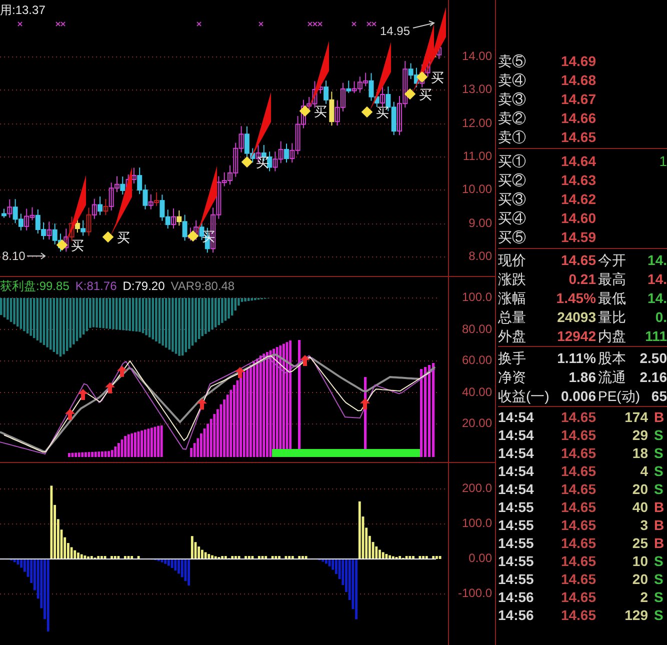 The image size is (667, 645). Describe the element at coordinates (477, 360) in the screenshot. I see `axis-label: 60.00` at that location.